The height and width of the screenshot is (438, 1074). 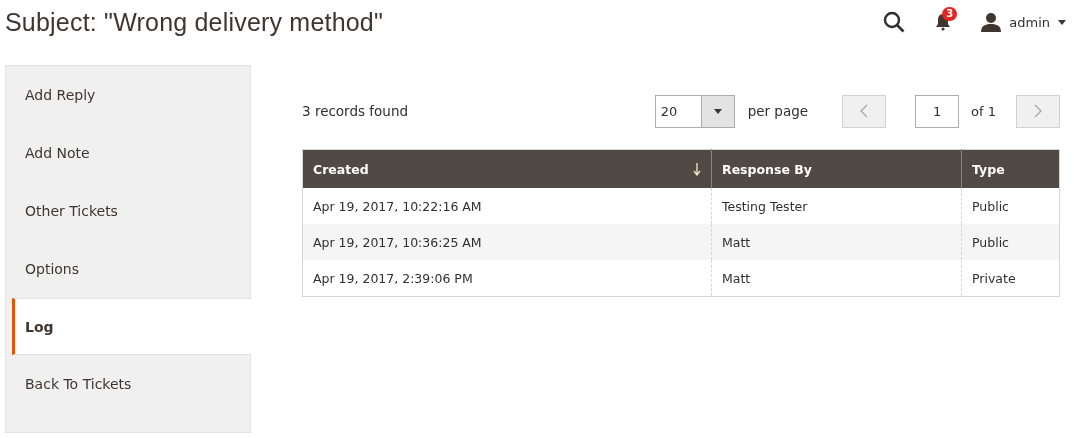 What do you see at coordinates (991, 22) in the screenshot?
I see `user-icon` at bounding box center [991, 22].